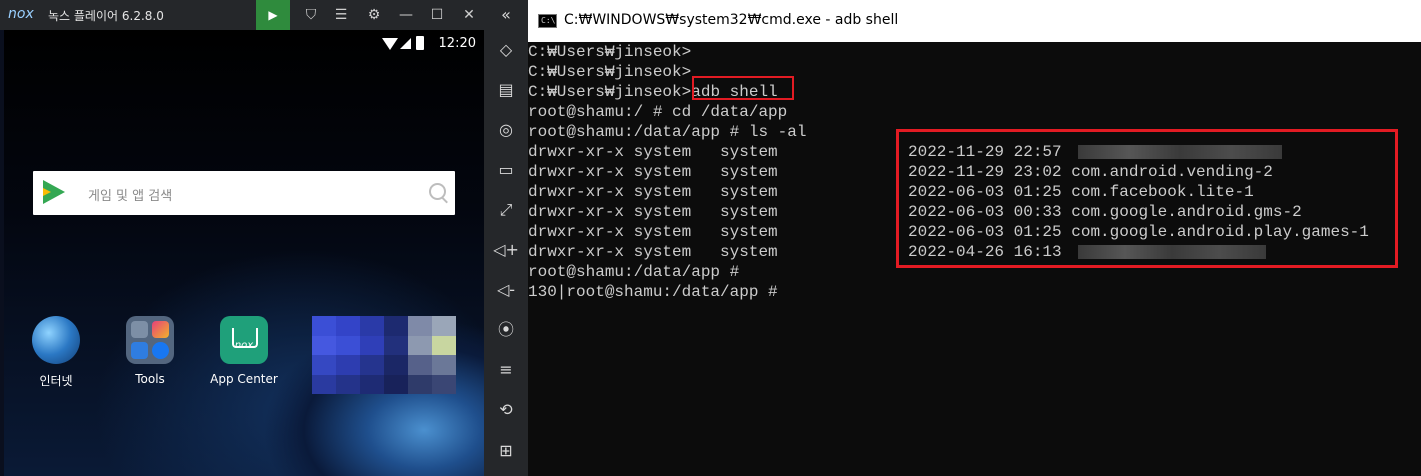 This screenshot has height=476, width=1421. I want to click on cmd-window-title: C:₩WINDOWS₩system32₩cmd.exe - adb shell, so click(731, 20).